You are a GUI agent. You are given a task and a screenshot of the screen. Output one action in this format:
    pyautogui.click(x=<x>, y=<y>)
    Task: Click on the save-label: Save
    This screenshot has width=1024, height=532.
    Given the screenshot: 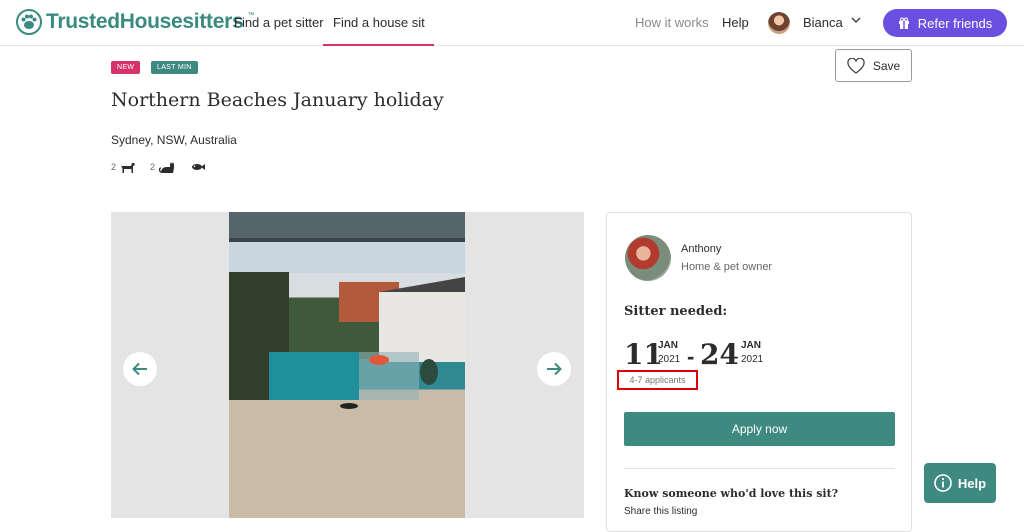 What is the action you would take?
    pyautogui.click(x=886, y=65)
    